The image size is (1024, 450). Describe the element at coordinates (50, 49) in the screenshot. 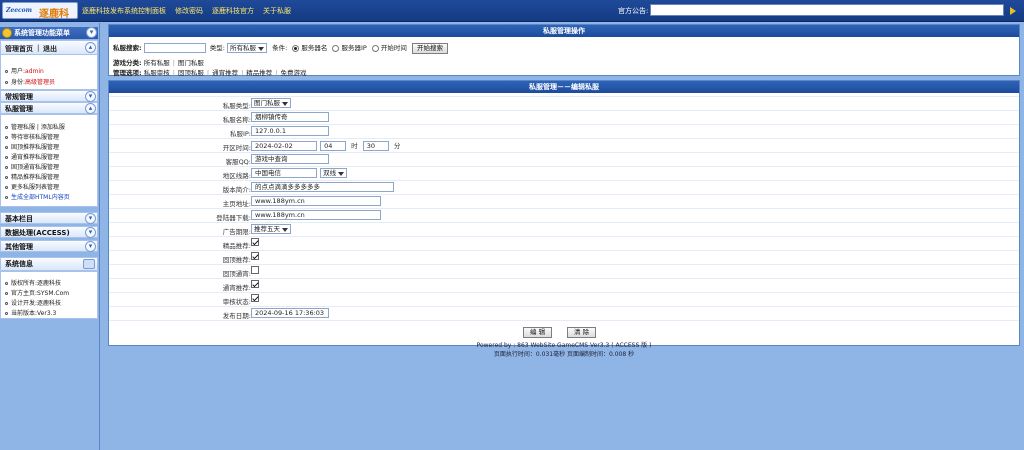

I see `logout-link: 退出` at that location.